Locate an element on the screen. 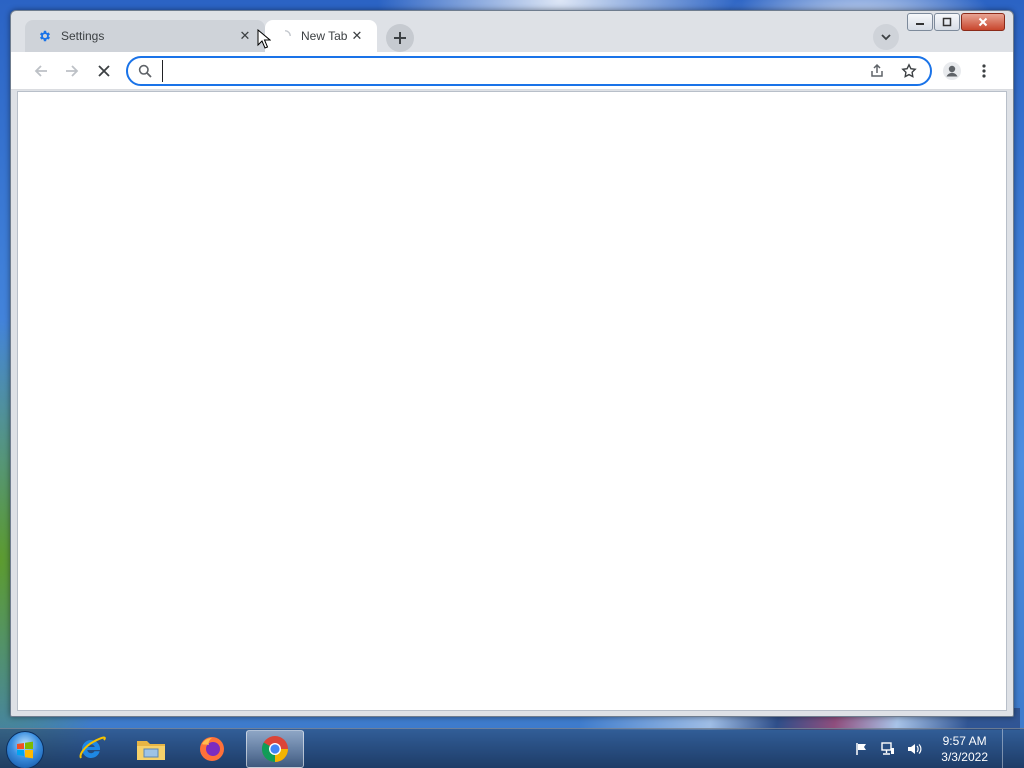  start-button is located at coordinates (25, 749).